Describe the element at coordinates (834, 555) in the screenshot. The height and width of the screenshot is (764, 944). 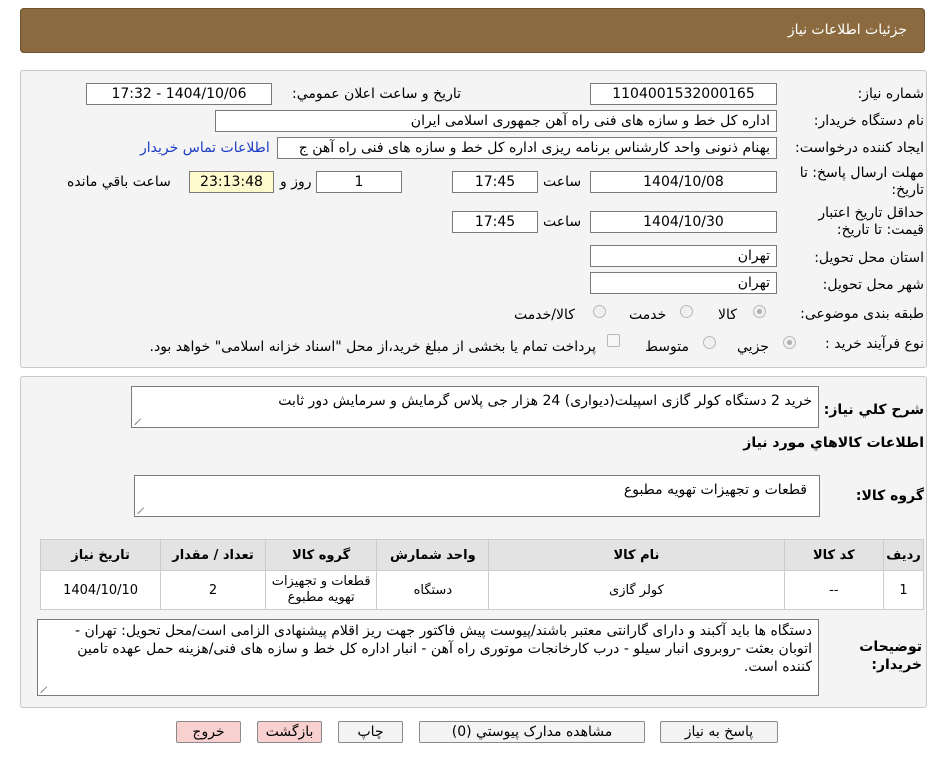
I see `col-item-code: کد کالا` at that location.